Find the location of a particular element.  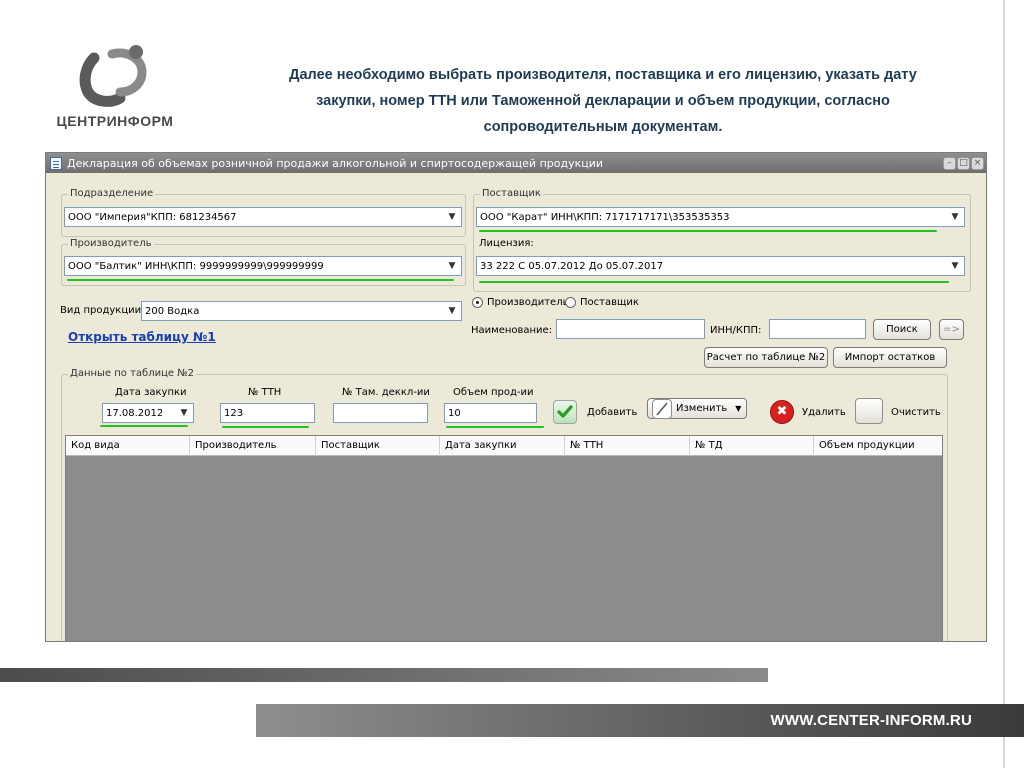

slide-edge is located at coordinates (1004, 384).